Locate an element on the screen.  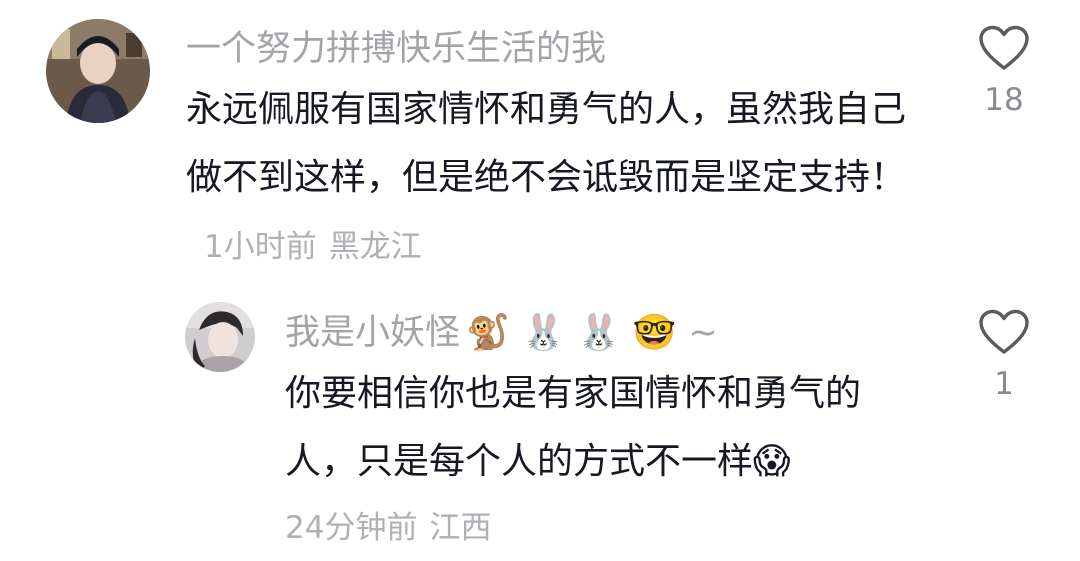
shocked-emoji-icon: 😱 is located at coordinates (772, 461).